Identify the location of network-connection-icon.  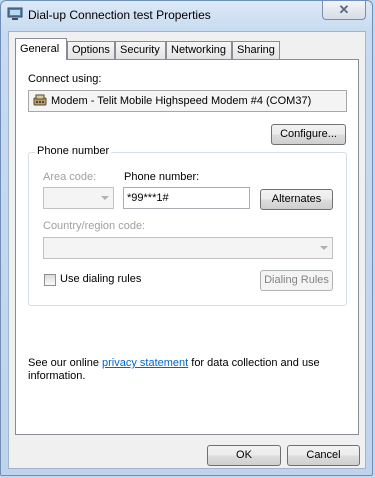
(15, 13).